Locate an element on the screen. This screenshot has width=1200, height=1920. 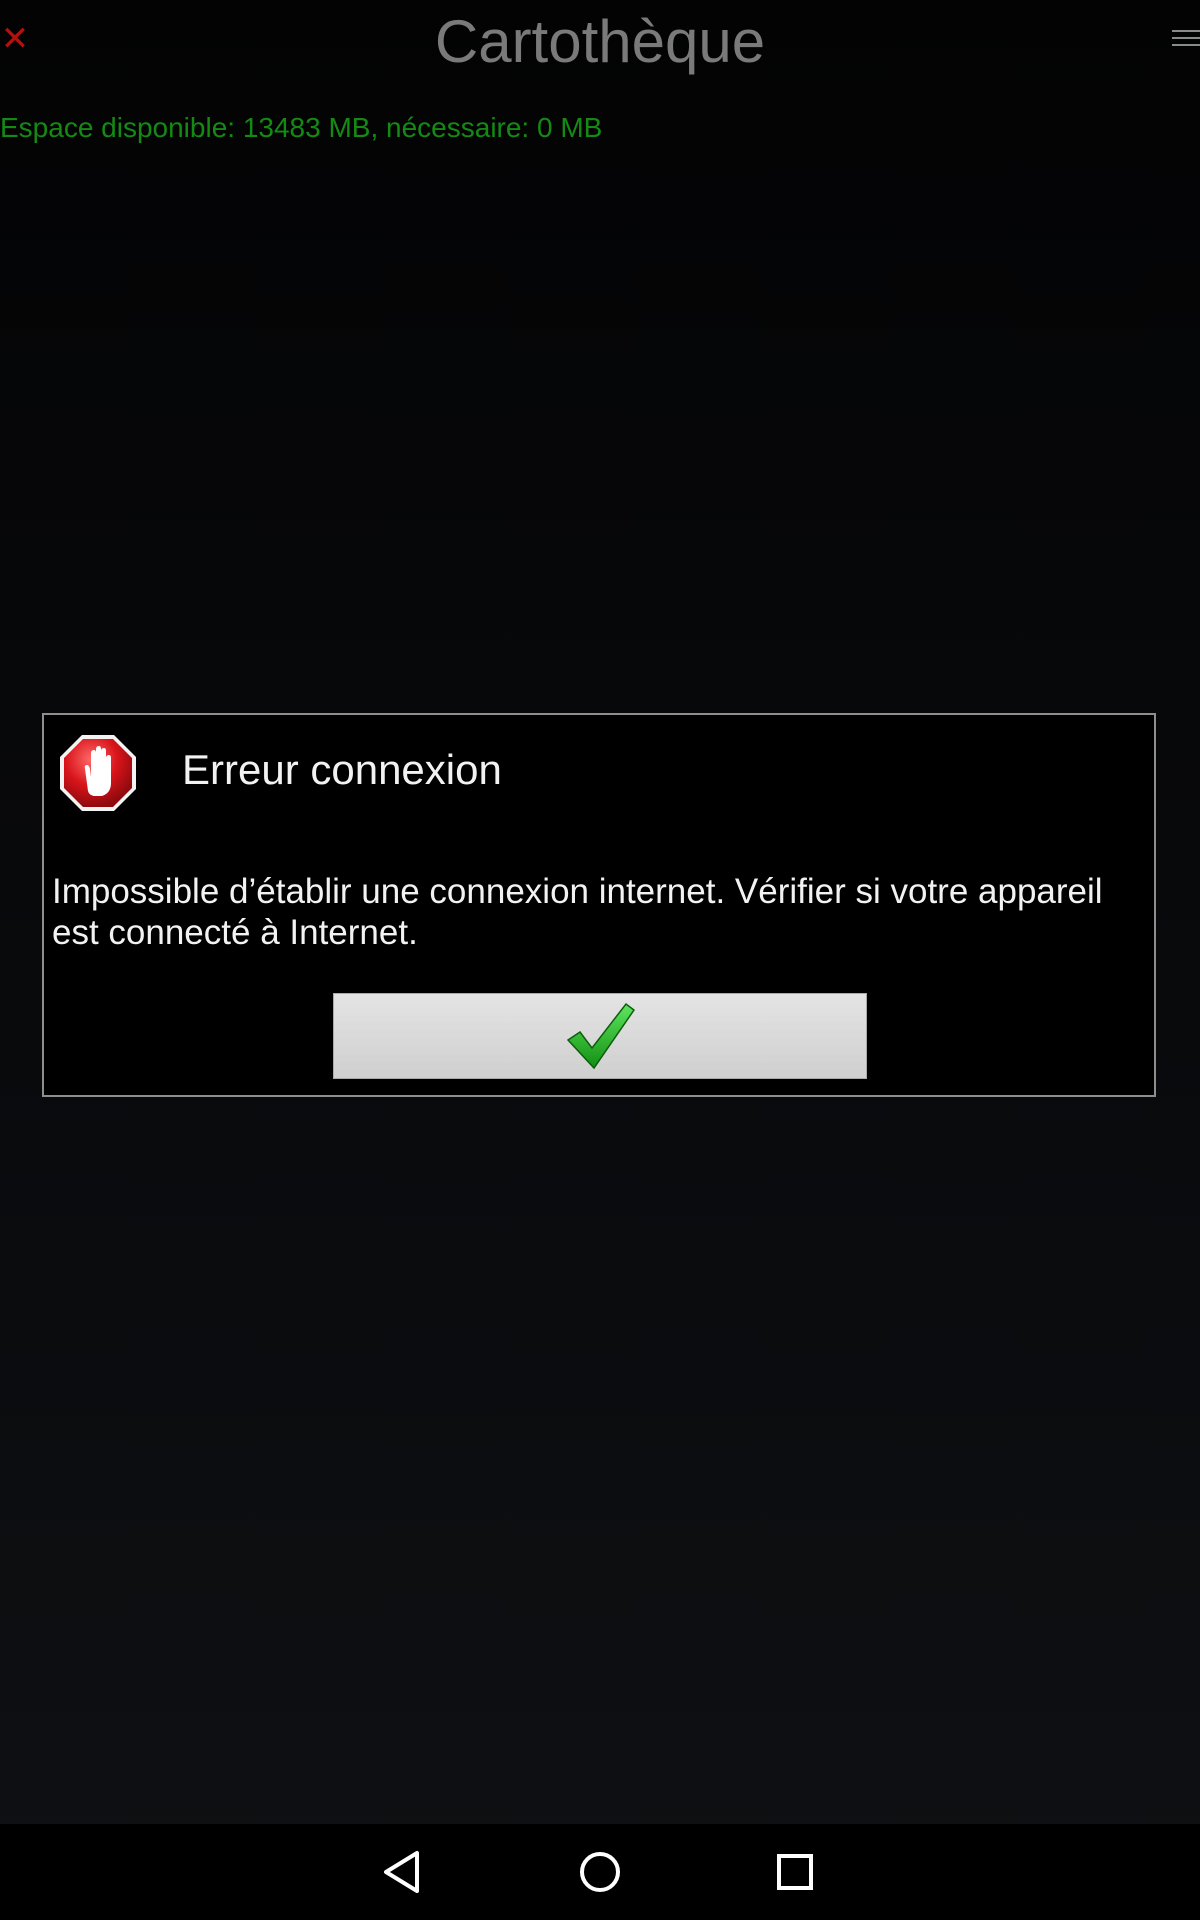
header: ✕ Cartothèque is located at coordinates (600, 45).